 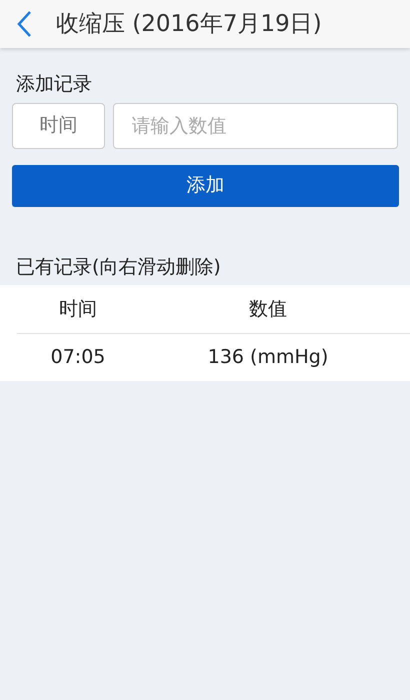 I want to click on column-header: 时间, so click(x=78, y=309).